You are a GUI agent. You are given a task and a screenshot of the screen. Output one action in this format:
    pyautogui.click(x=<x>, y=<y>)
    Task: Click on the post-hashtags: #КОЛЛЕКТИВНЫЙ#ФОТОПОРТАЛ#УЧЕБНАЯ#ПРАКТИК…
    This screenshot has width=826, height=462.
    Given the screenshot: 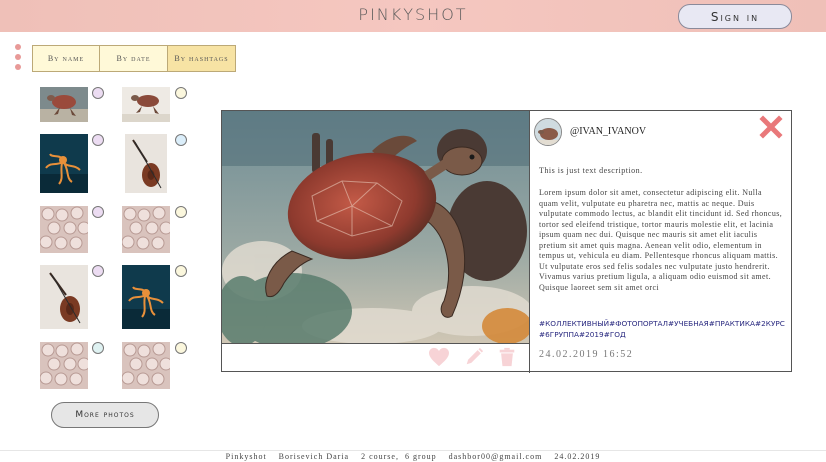 What is the action you would take?
    pyautogui.click(x=663, y=329)
    